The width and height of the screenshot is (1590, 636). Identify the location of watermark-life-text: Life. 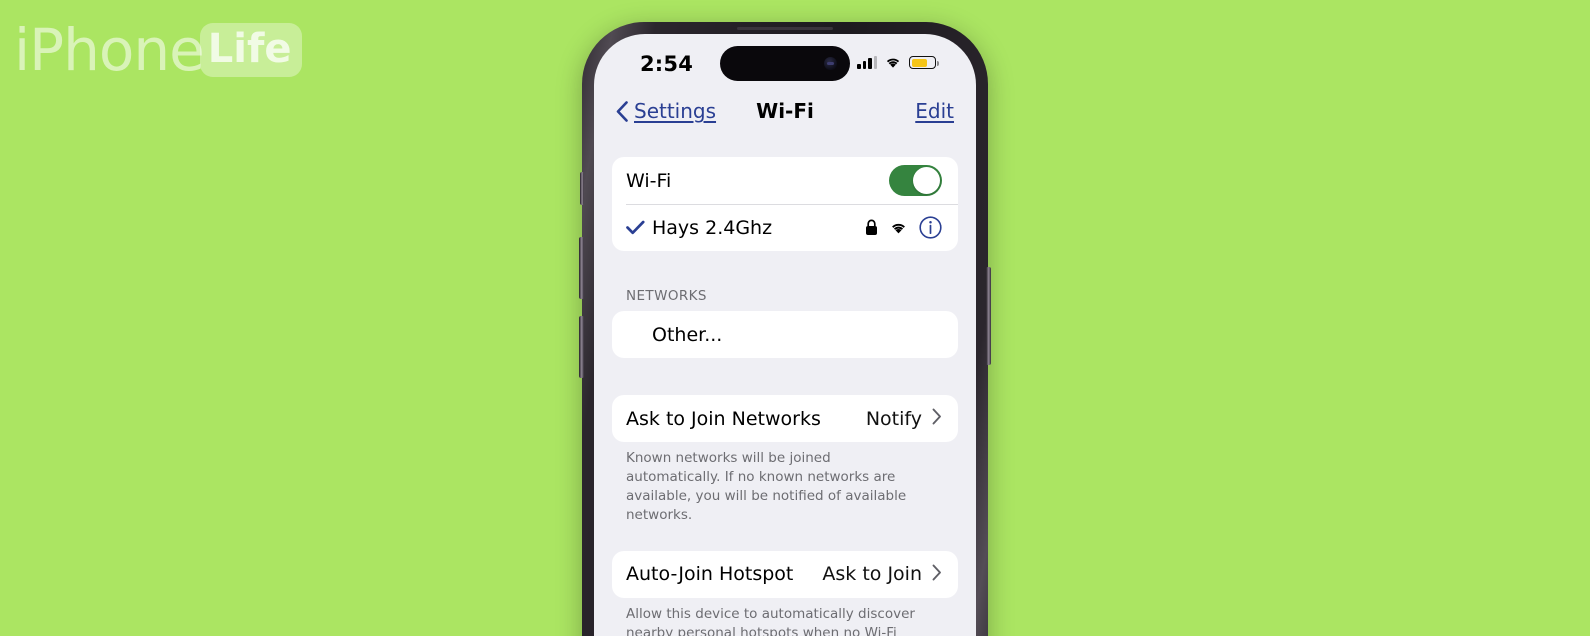
(249, 49).